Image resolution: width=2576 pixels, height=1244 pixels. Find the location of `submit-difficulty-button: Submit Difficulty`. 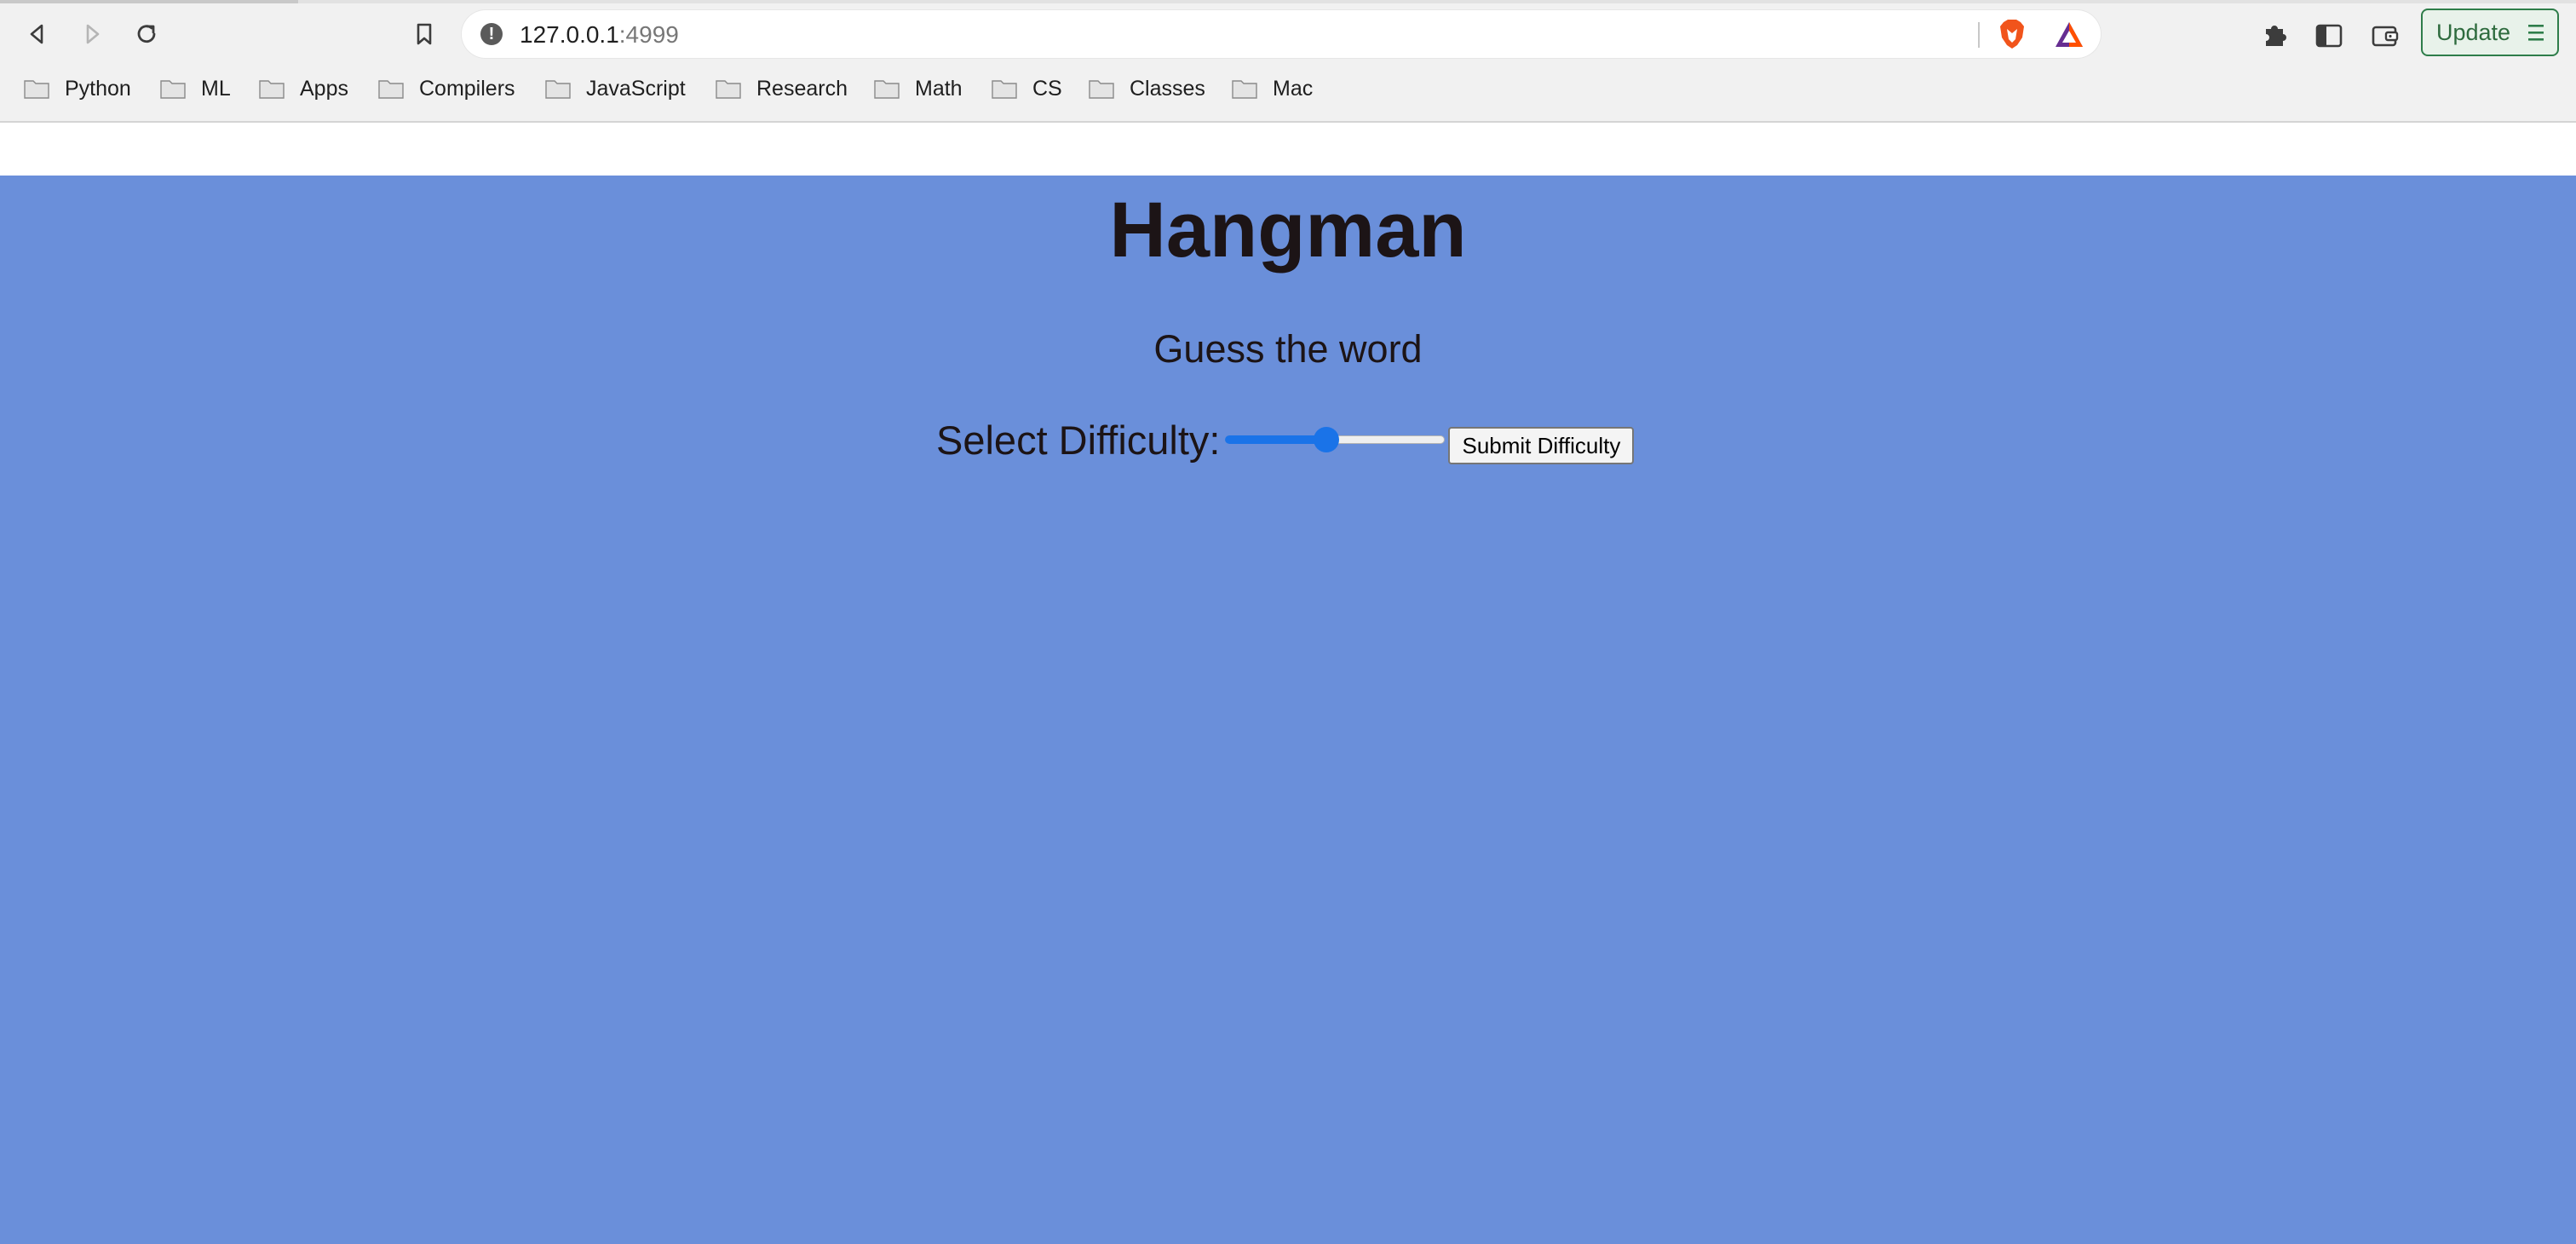

submit-difficulty-button: Submit Difficulty is located at coordinates (1541, 446).